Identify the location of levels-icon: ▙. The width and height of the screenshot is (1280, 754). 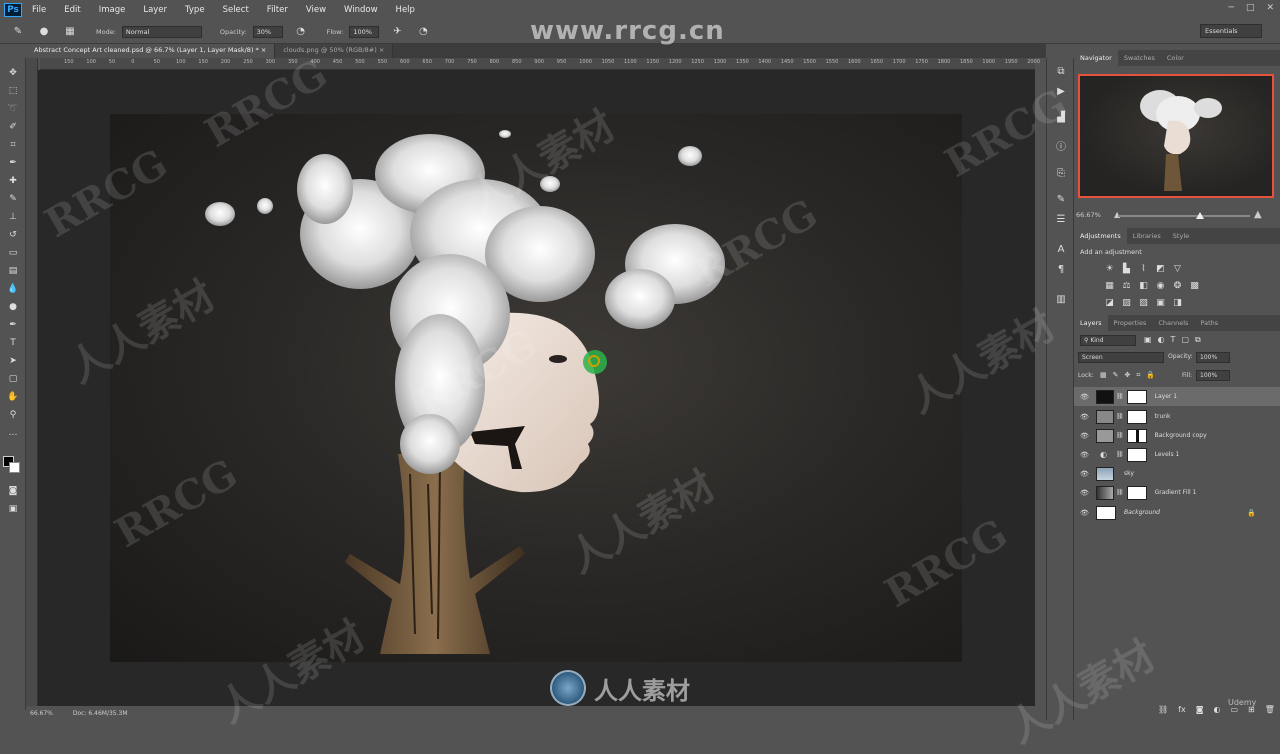
(1126, 268).